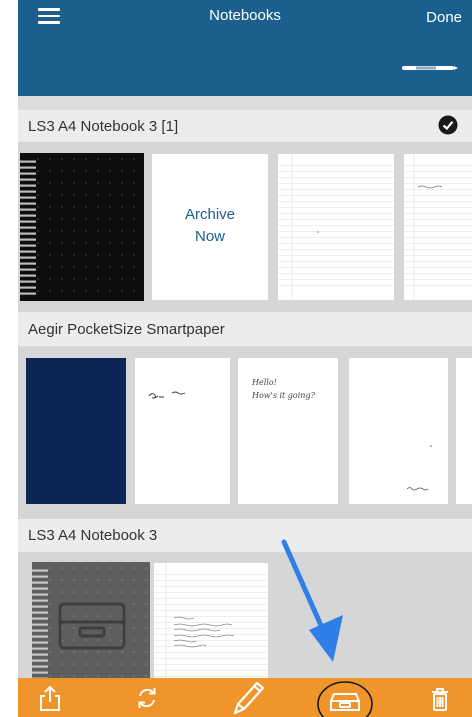  What do you see at coordinates (312, 600) in the screenshot?
I see `annotation-arrow` at bounding box center [312, 600].